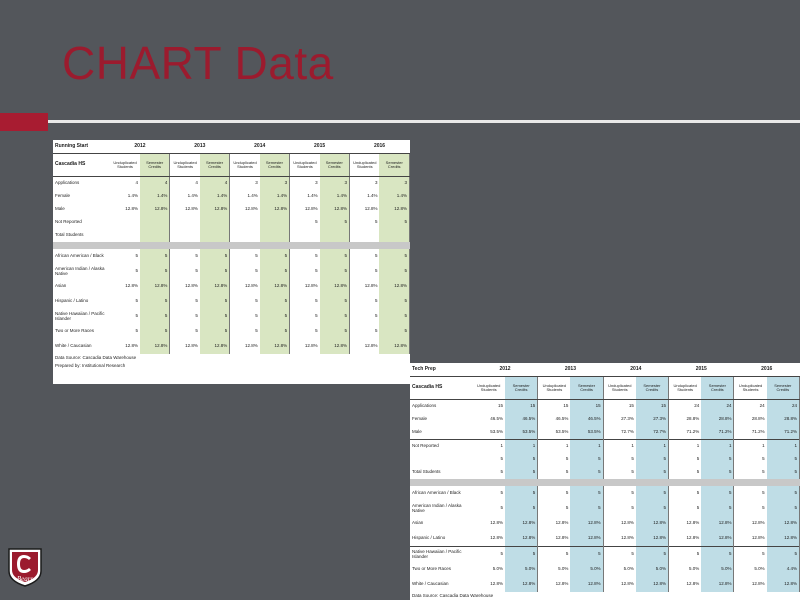  Describe the element at coordinates (627, 419) in the screenshot. I see `table-cell: 27.3%` at that location.